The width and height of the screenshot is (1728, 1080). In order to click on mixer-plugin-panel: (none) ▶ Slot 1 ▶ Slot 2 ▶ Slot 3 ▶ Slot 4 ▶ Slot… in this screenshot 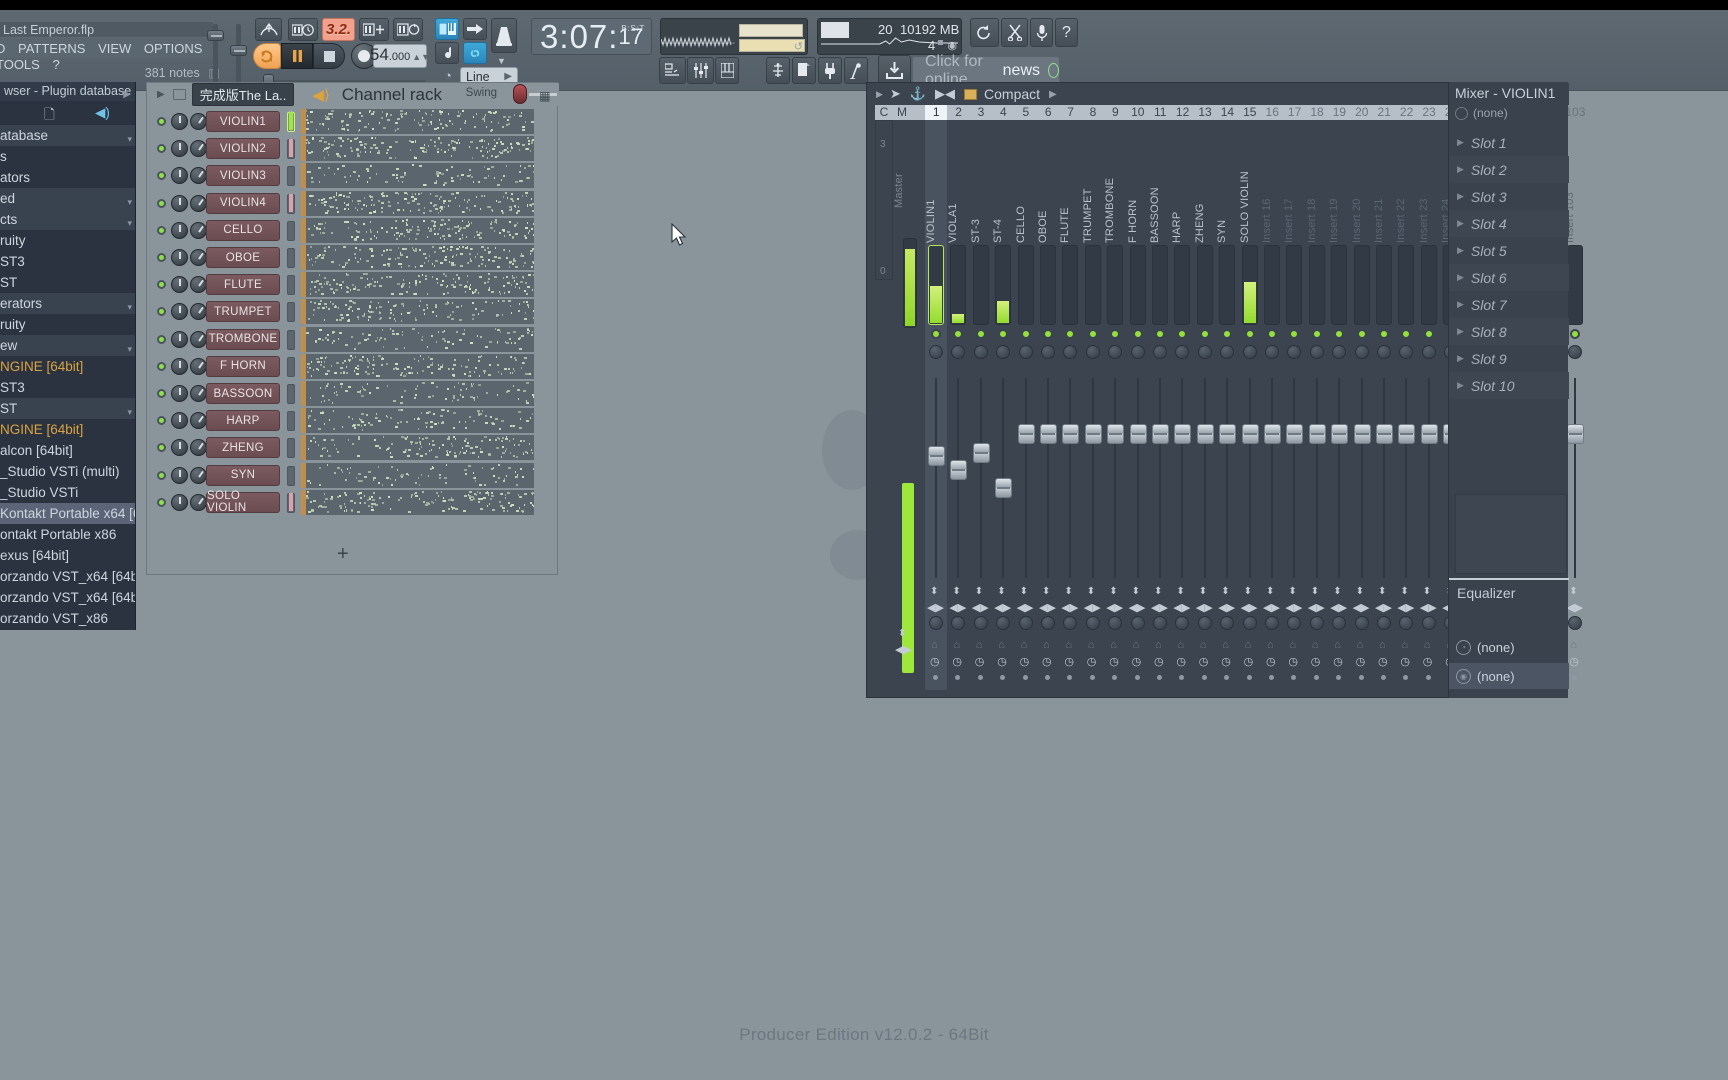, I will do `click(1508, 390)`.